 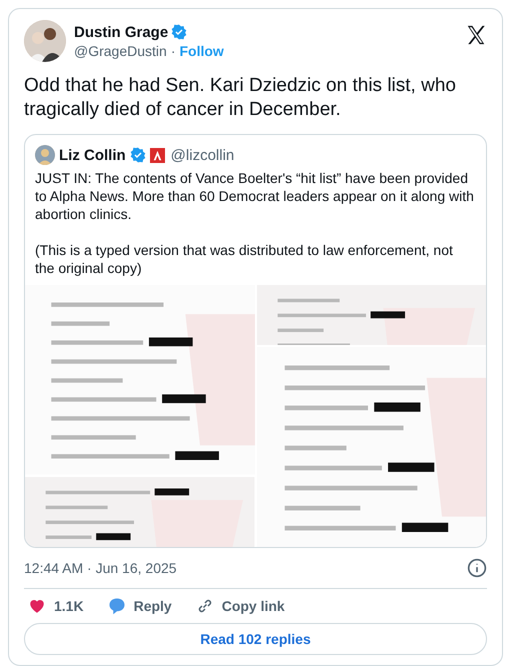 What do you see at coordinates (37, 606) in the screenshot?
I see `heart-icon` at bounding box center [37, 606].